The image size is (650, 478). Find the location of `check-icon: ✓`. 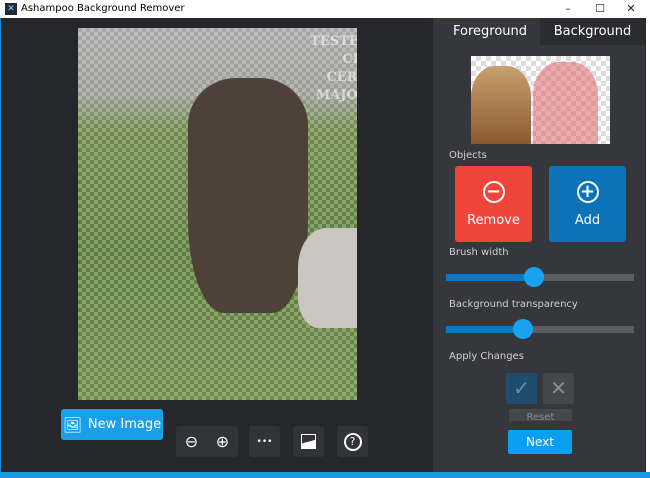

check-icon: ✓ is located at coordinates (521, 388).